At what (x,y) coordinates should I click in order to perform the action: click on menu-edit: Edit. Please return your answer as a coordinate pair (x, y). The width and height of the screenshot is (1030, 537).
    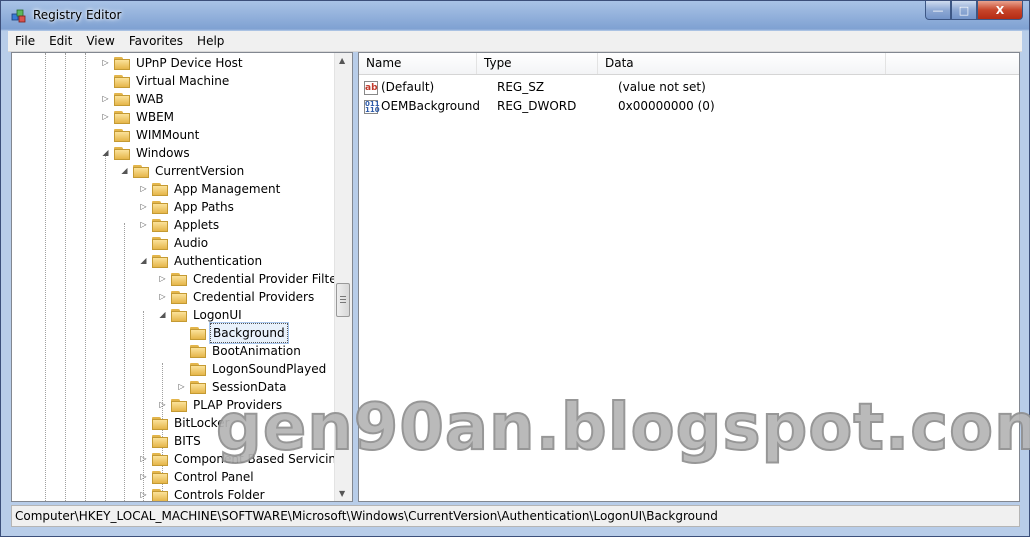
    Looking at the image, I should click on (60, 41).